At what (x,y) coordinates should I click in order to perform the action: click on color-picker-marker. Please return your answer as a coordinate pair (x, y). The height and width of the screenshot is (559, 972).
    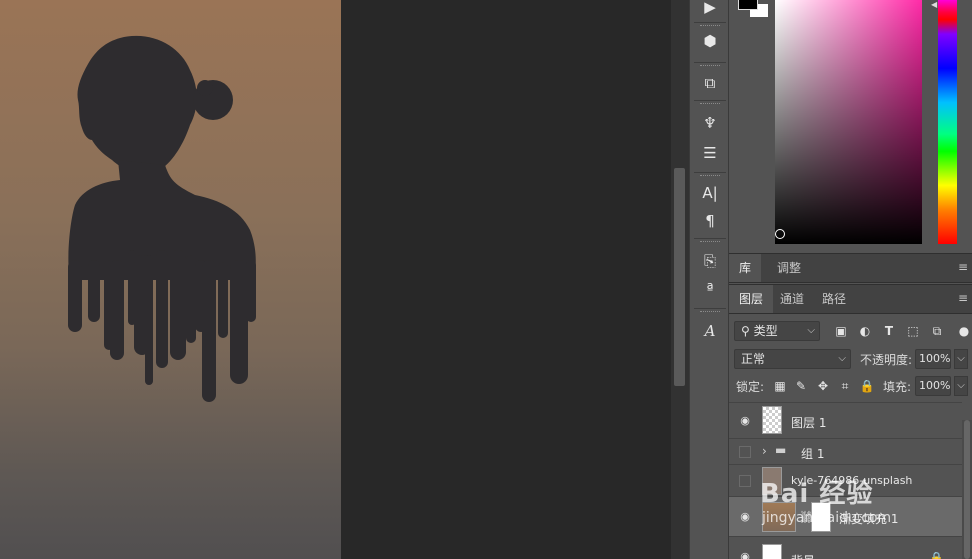
    Looking at the image, I should click on (780, 234).